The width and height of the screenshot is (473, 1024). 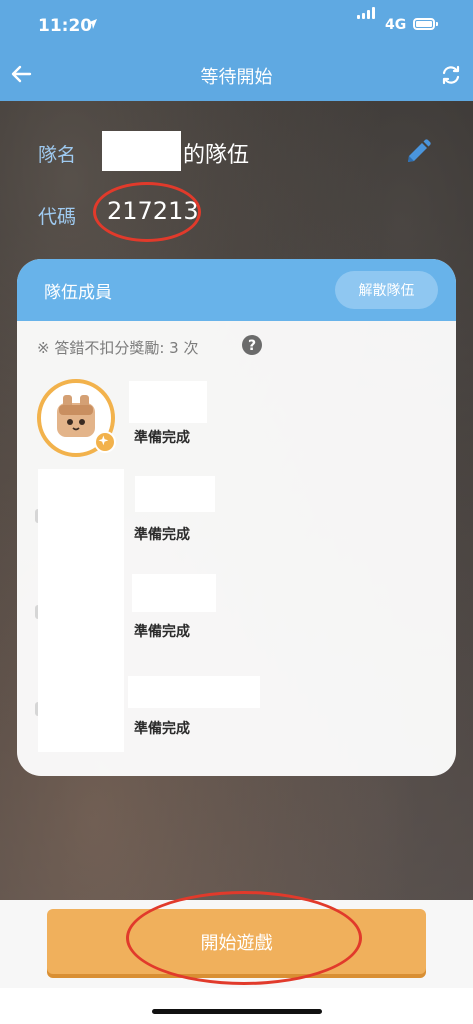 What do you see at coordinates (147, 212) in the screenshot?
I see `annotation-circle-code` at bounding box center [147, 212].